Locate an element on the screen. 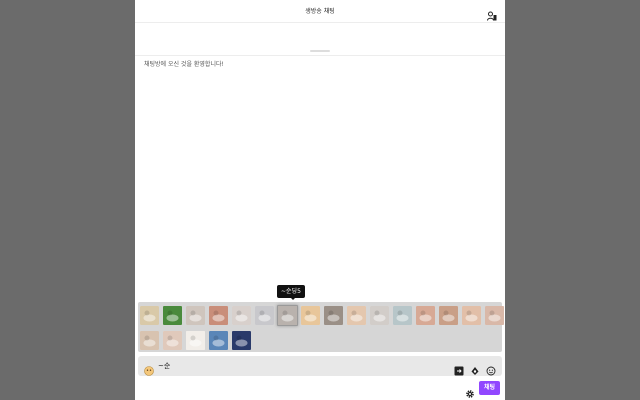  smiley-icon is located at coordinates (491, 368).